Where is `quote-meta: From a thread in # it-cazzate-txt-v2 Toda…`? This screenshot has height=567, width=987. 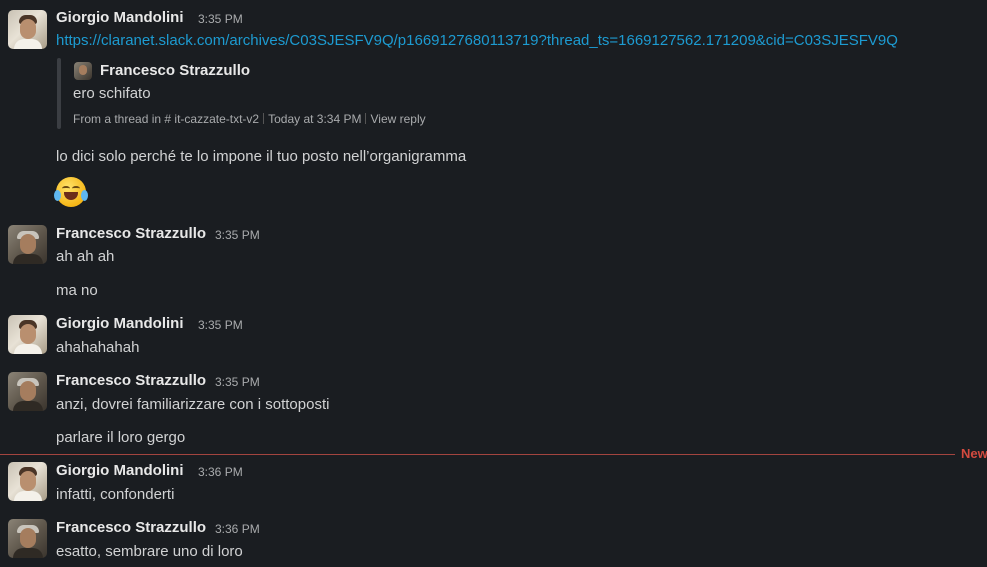
quote-meta: From a thread in # it-cazzate-txt-v2 Toda… is located at coordinates (249, 119).